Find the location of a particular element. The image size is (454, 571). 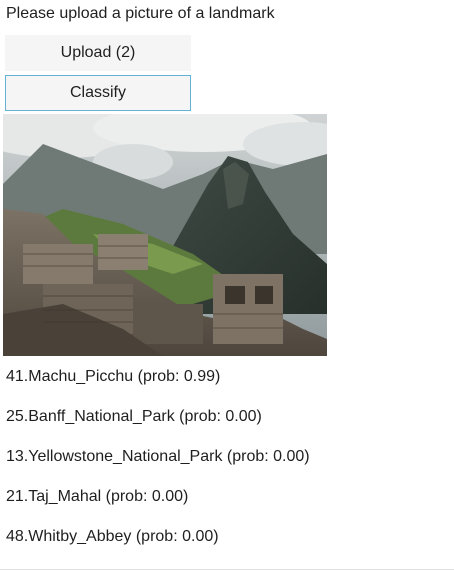

bottom-divider is located at coordinates (227, 569).